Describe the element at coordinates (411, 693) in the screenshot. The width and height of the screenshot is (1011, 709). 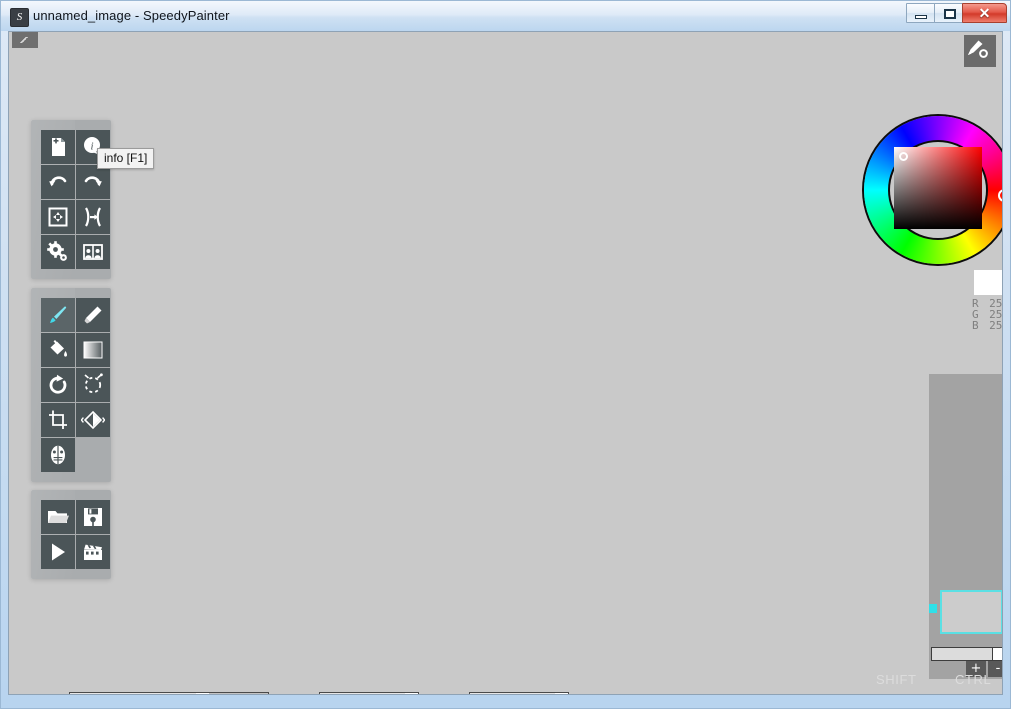
I see `brush-opacity-knob` at that location.